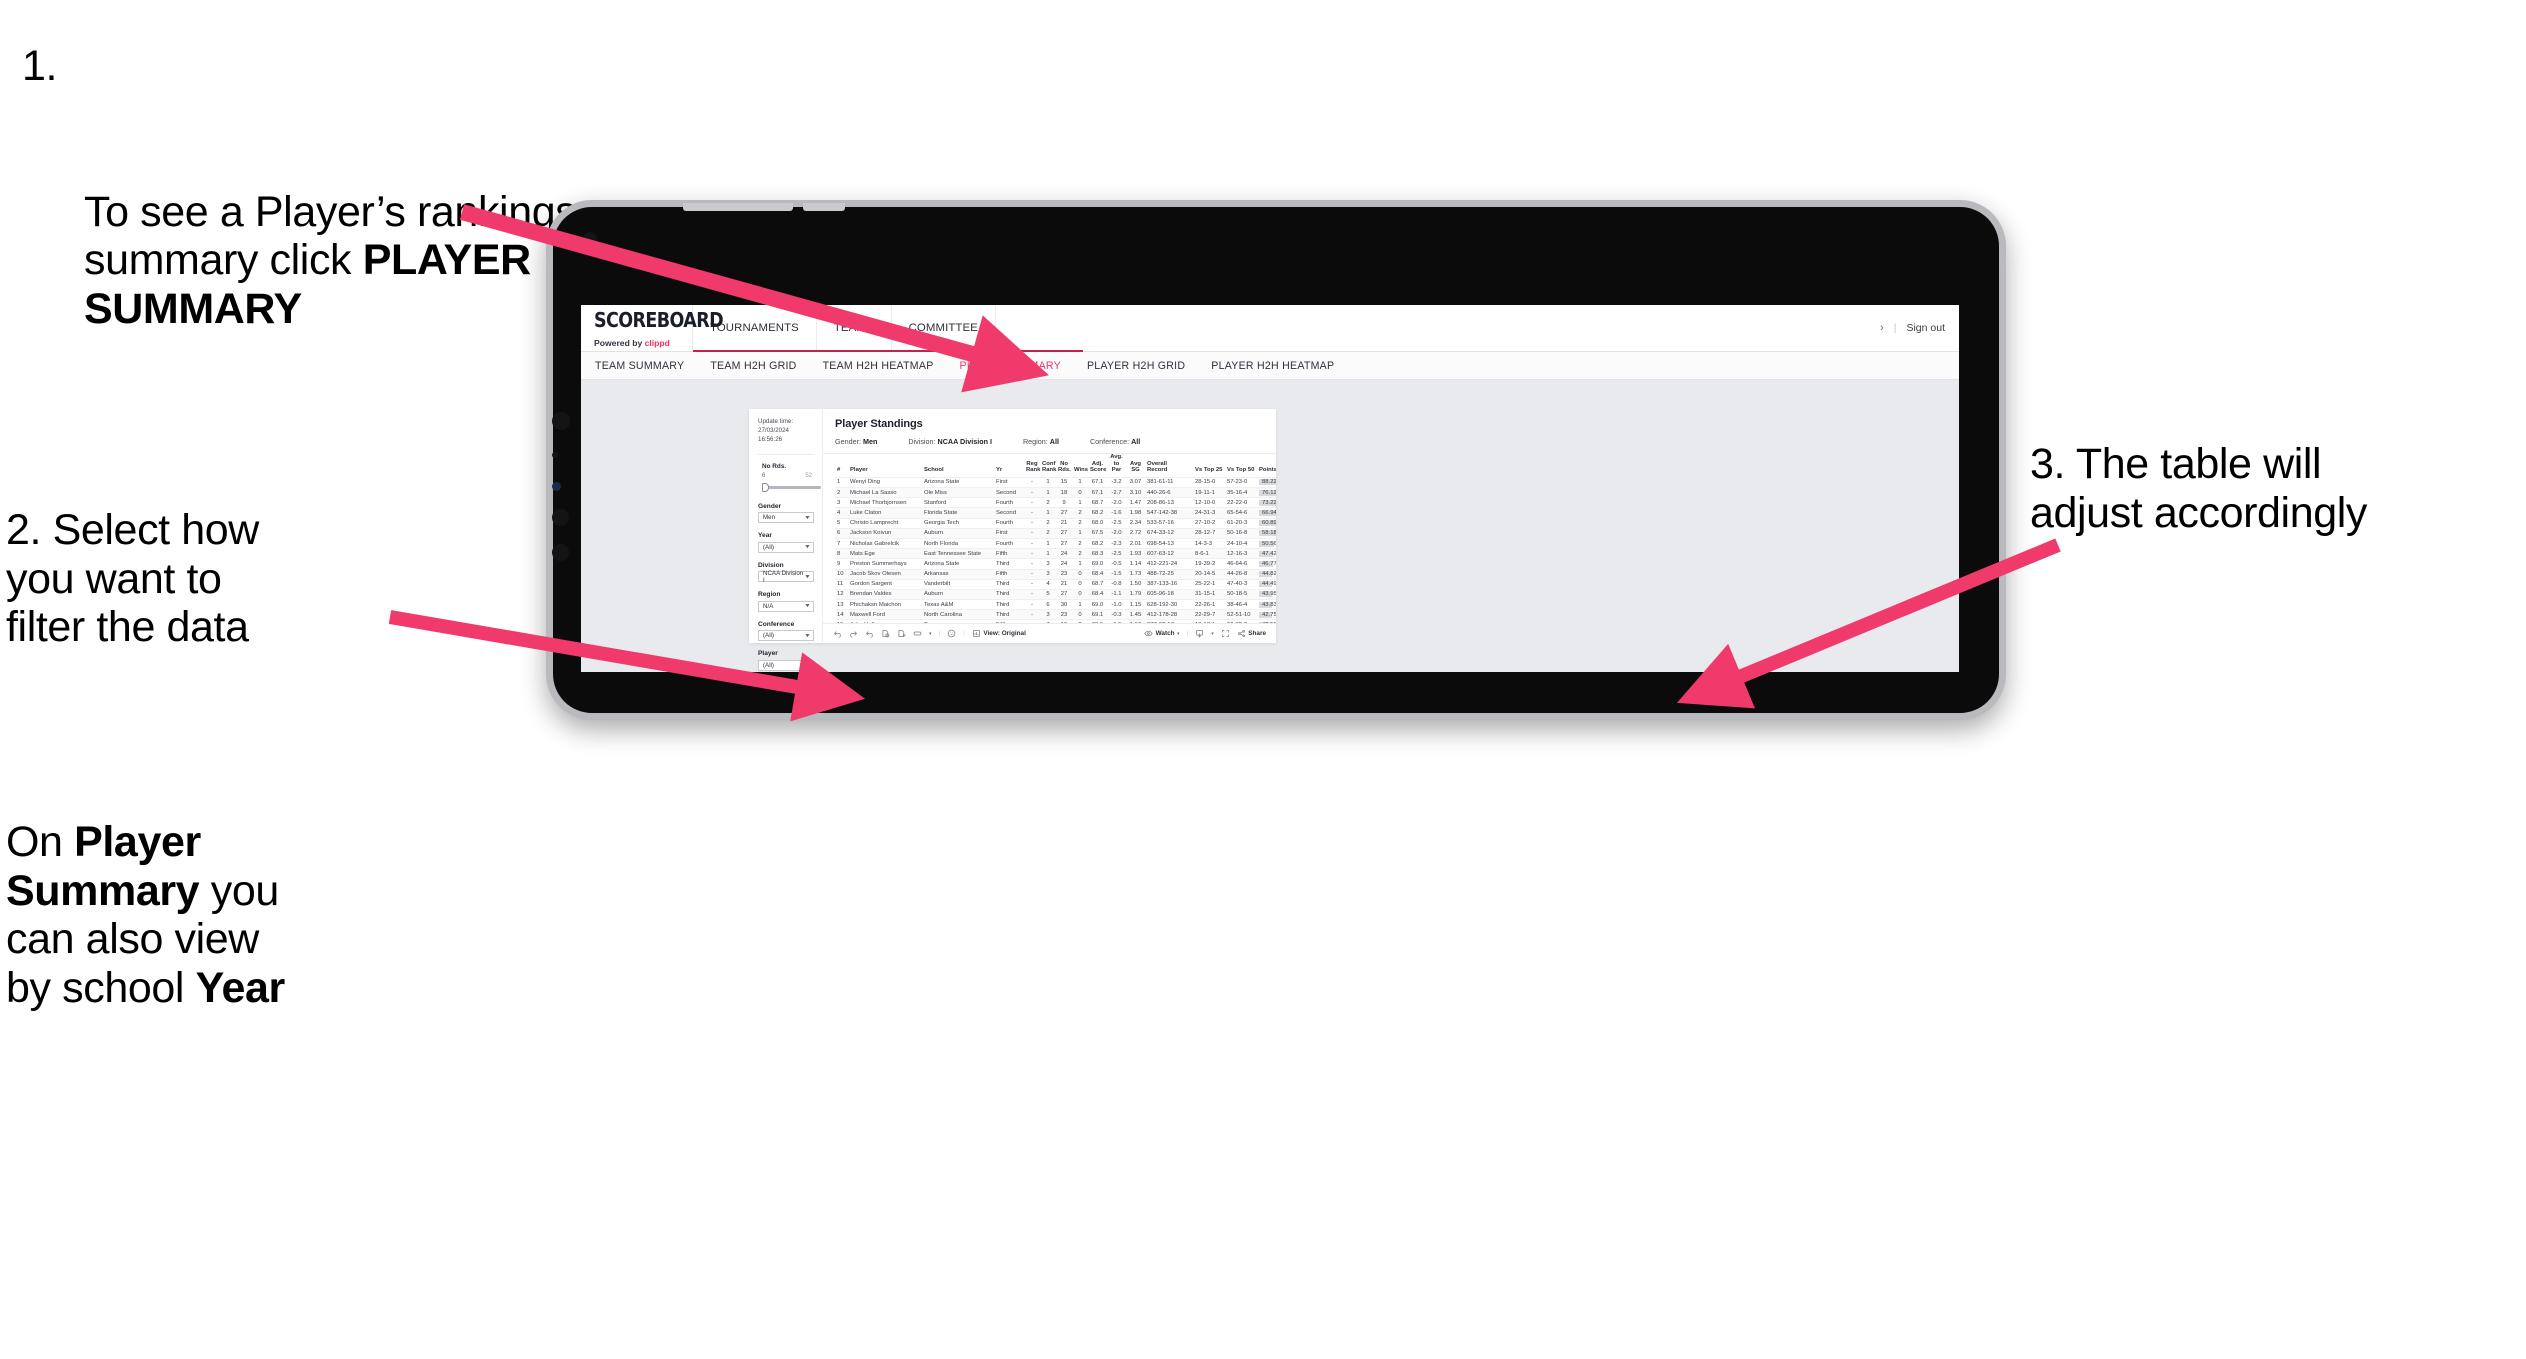 The width and height of the screenshot is (2526, 1359). What do you see at coordinates (1199, 633) in the screenshot?
I see `download-icon` at bounding box center [1199, 633].